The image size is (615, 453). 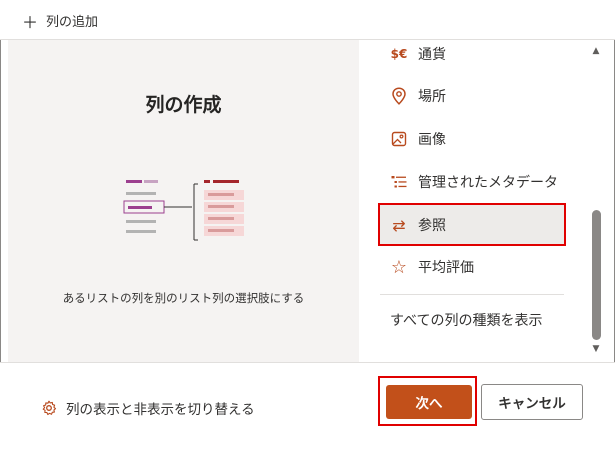 What do you see at coordinates (532, 402) in the screenshot?
I see `cancel-button: キャンセル` at bounding box center [532, 402].